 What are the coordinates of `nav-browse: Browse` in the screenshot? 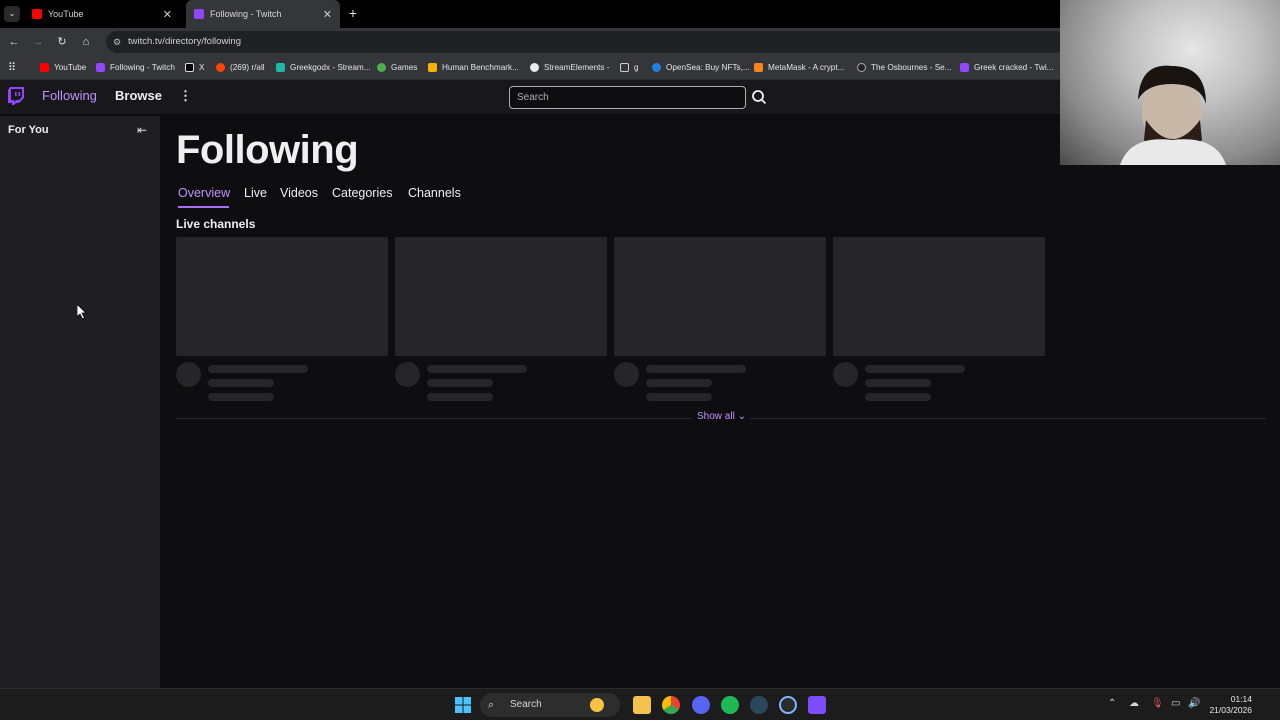 It's located at (138, 95).